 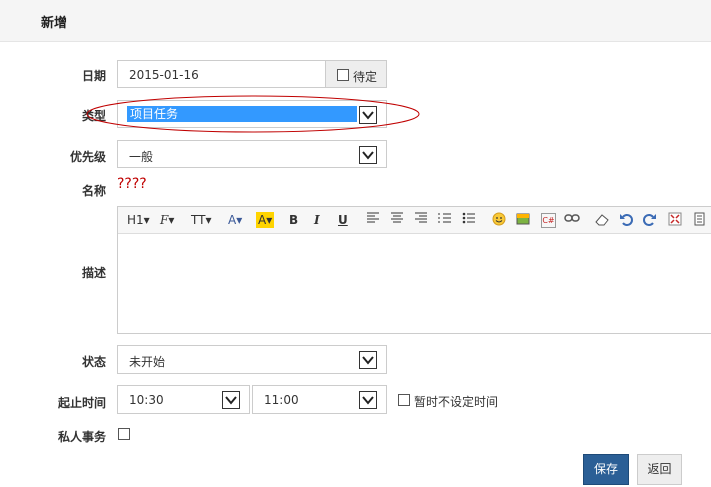 What do you see at coordinates (252, 359) in the screenshot?
I see `status-select: 未开始` at bounding box center [252, 359].